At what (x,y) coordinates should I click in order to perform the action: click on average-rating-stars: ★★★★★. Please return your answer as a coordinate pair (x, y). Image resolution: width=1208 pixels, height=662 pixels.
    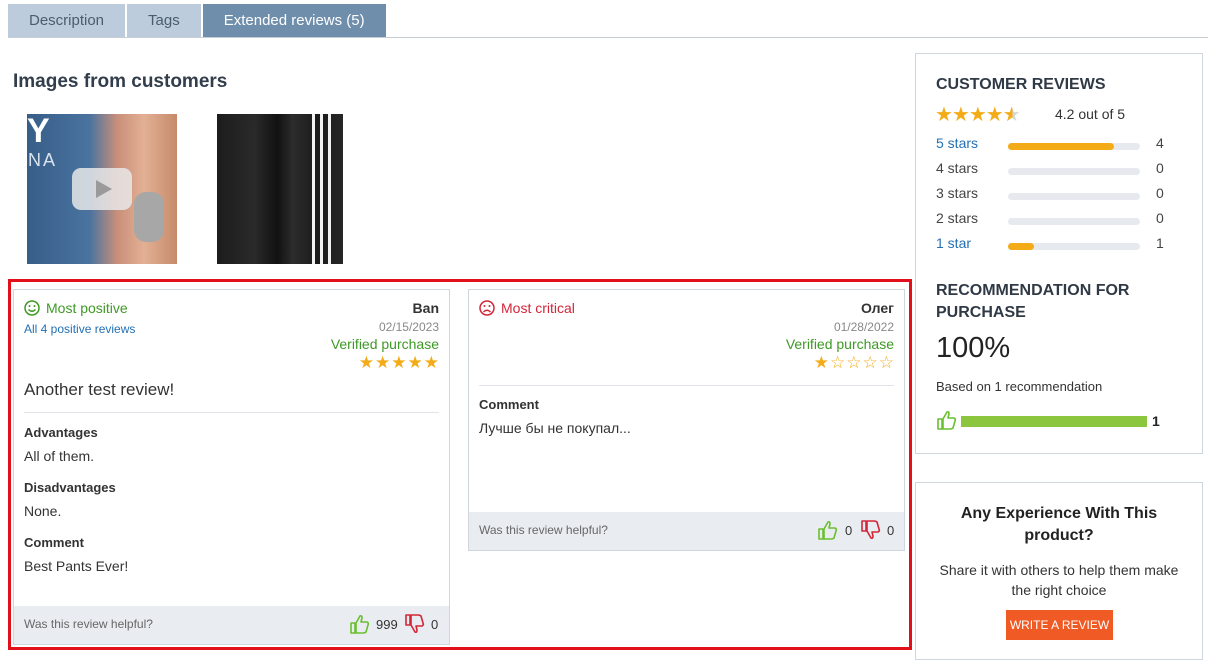
    Looking at the image, I should click on (978, 114).